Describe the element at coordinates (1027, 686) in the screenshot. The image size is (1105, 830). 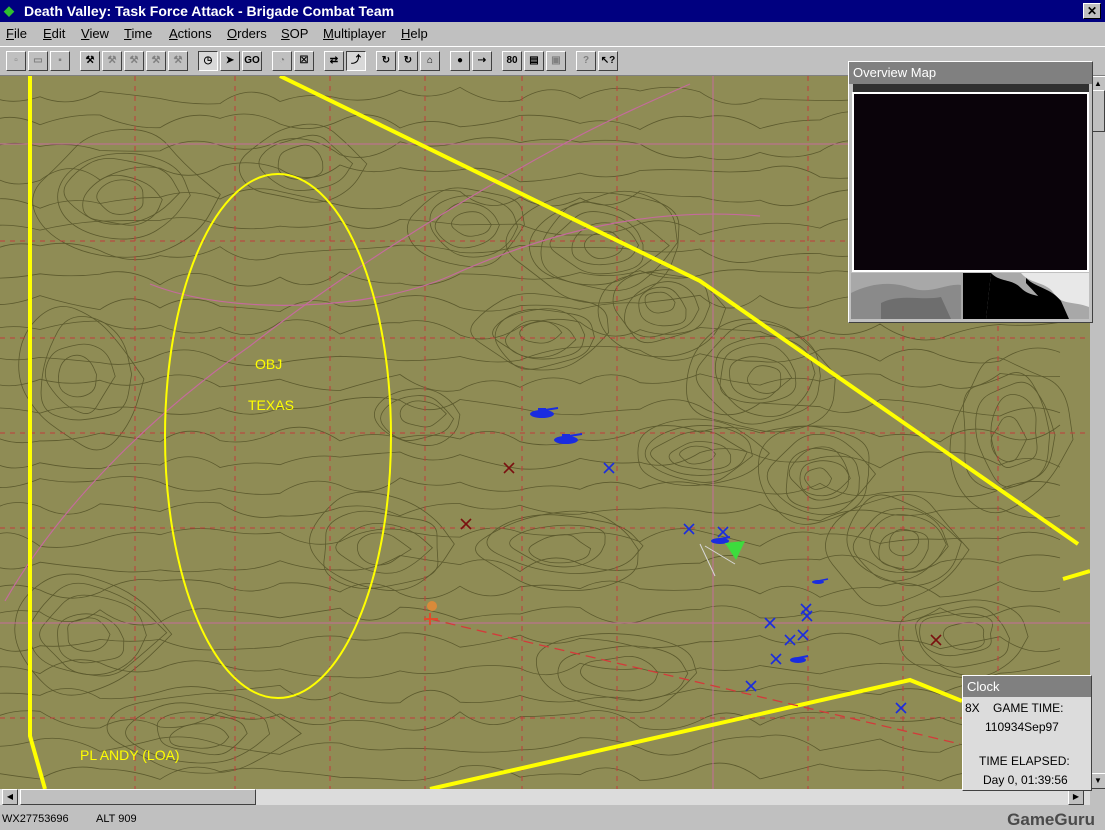
I see `clock-titlebar: Clock` at that location.